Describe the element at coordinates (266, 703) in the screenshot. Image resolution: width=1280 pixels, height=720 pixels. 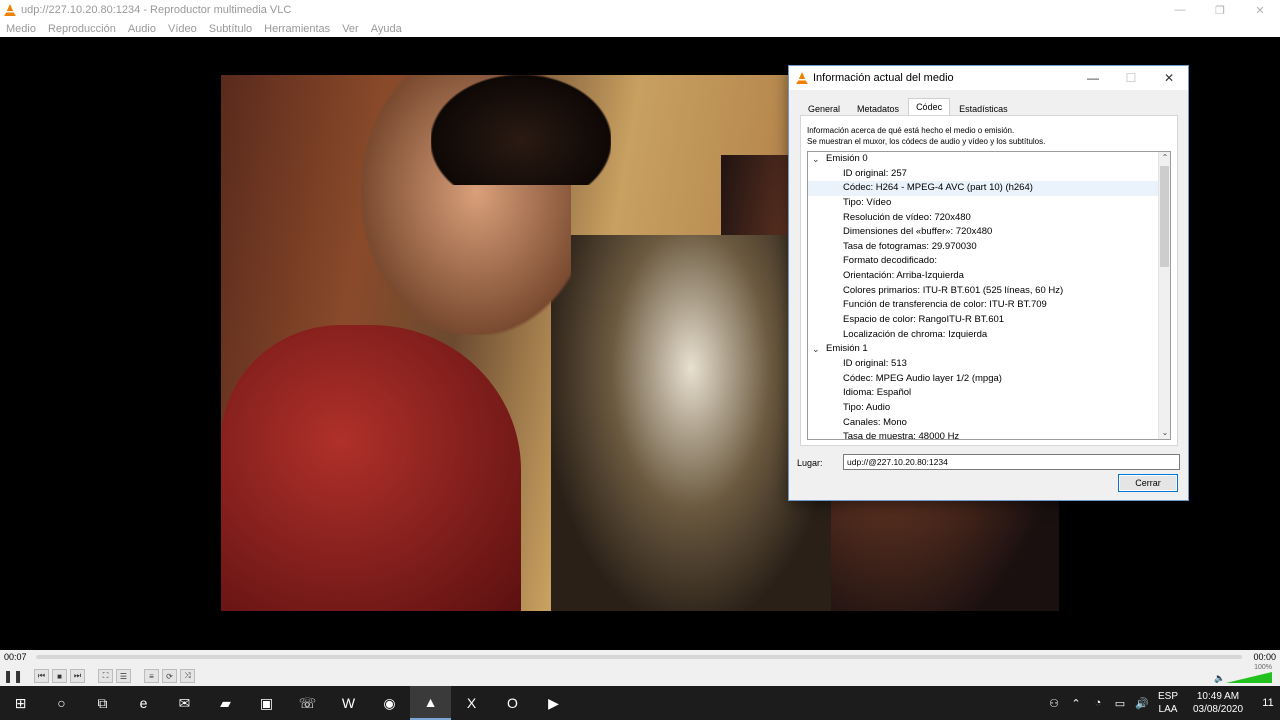
I see `store-icon: ▣` at that location.